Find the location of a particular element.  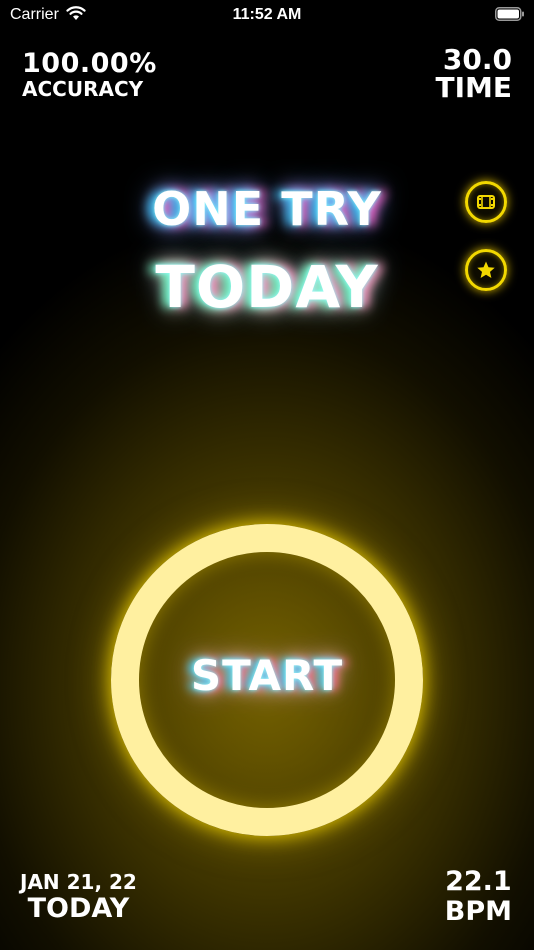

status-bar: Carrier 11:52 AM is located at coordinates (267, 15).